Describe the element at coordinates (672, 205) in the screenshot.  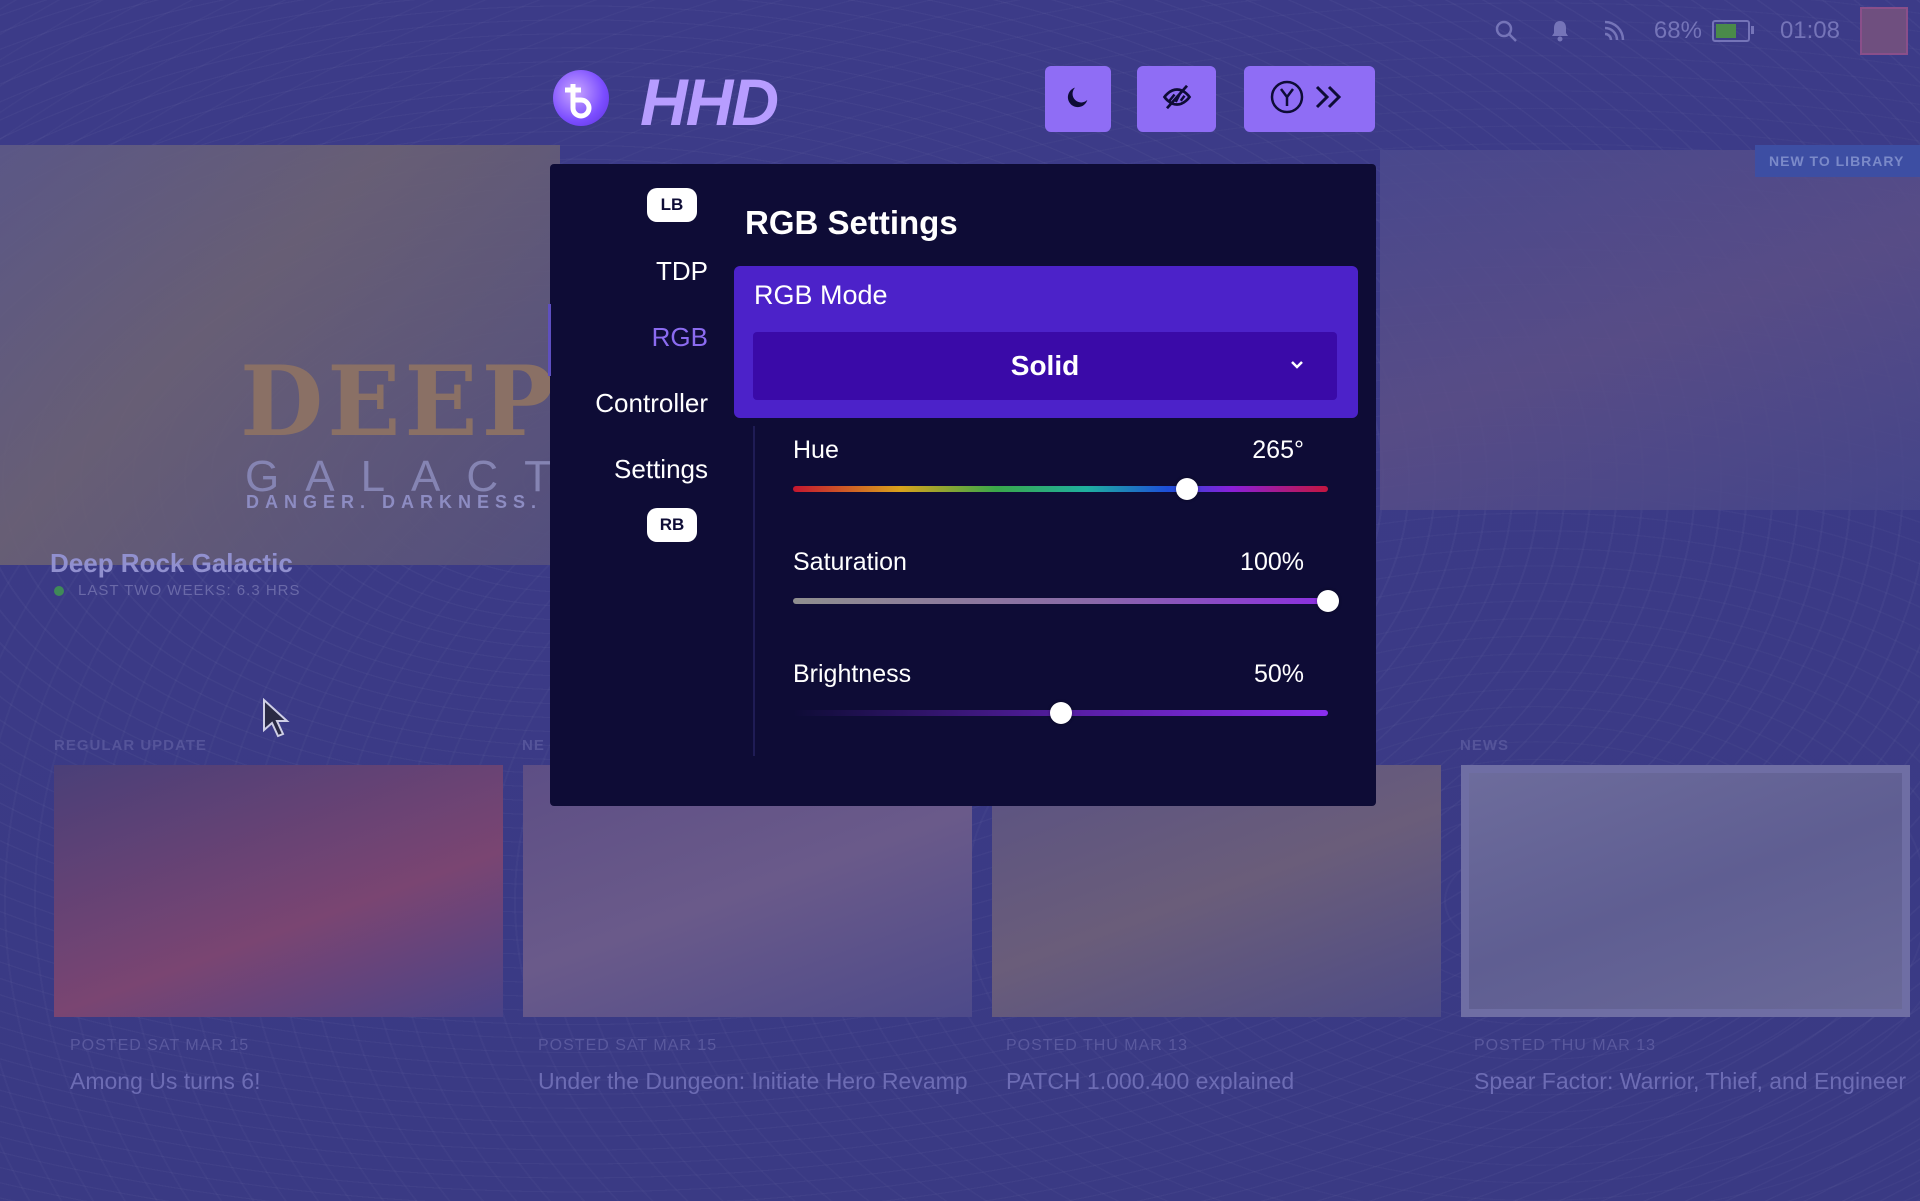
I see `lb-badge: LB` at that location.